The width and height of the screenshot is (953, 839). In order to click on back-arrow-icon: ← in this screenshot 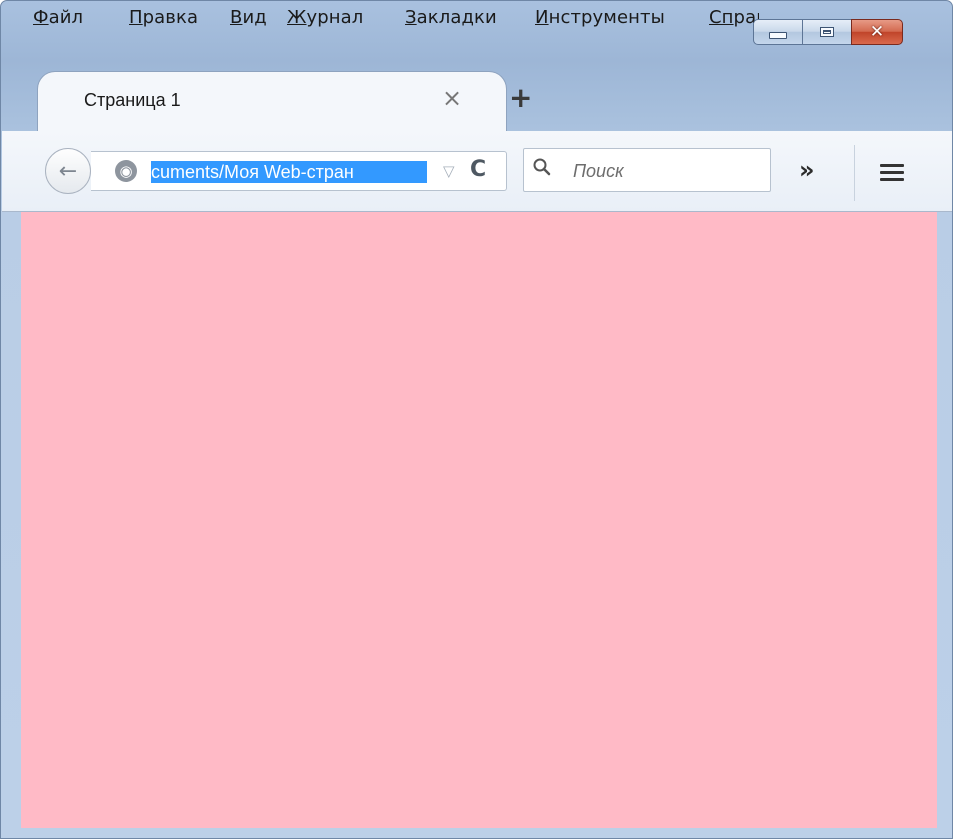, I will do `click(68, 171)`.